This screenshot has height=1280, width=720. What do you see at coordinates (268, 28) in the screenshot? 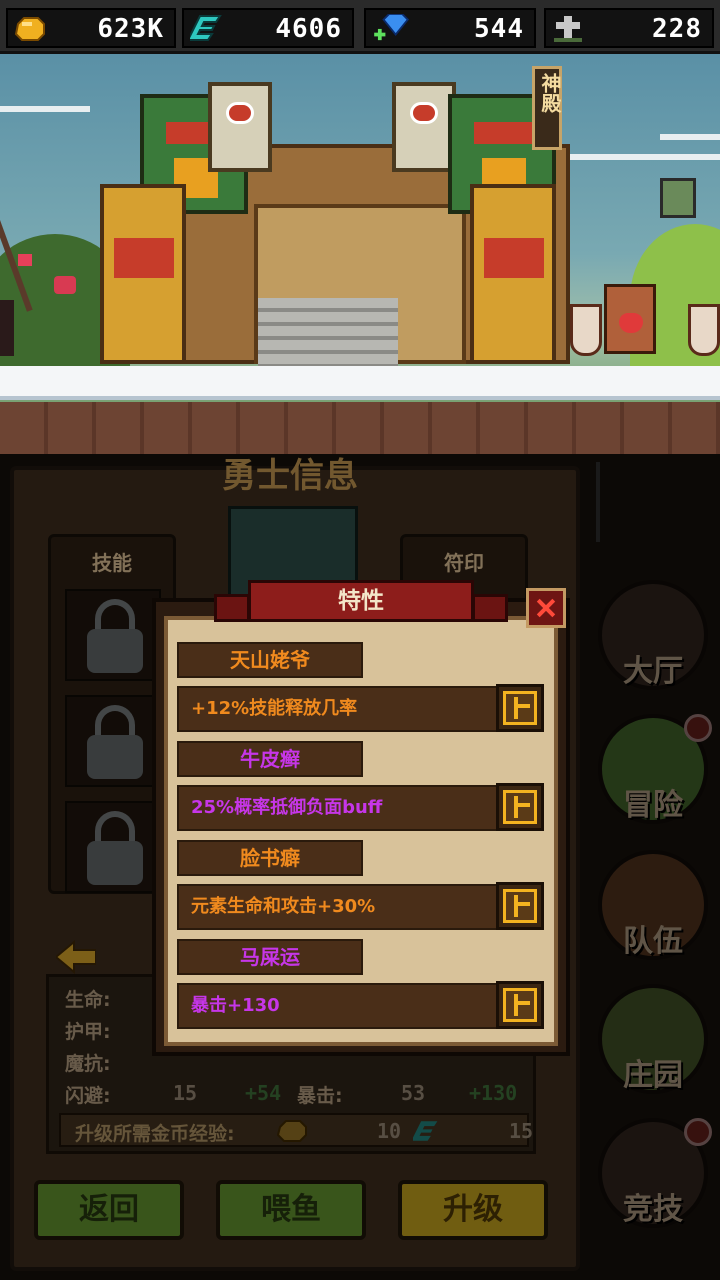
I see `element-counter: 4606` at bounding box center [268, 28].